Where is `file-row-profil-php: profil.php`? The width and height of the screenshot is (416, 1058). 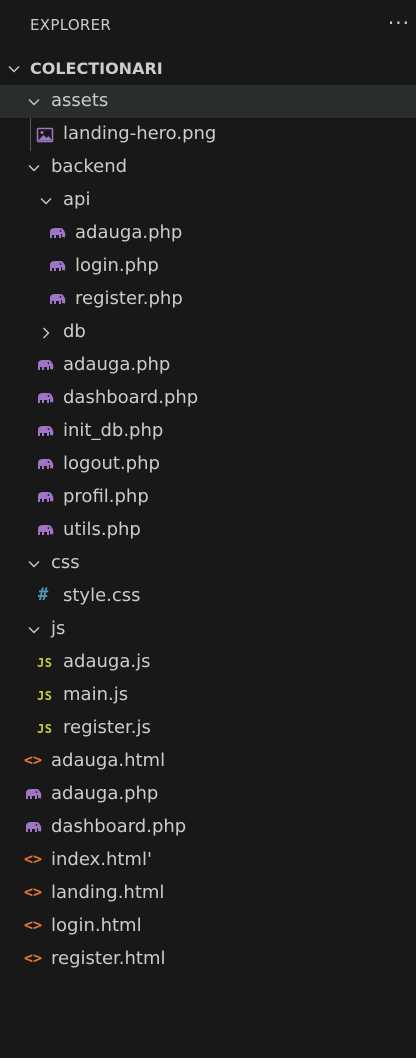
file-row-profil-php: profil.php is located at coordinates (208, 497).